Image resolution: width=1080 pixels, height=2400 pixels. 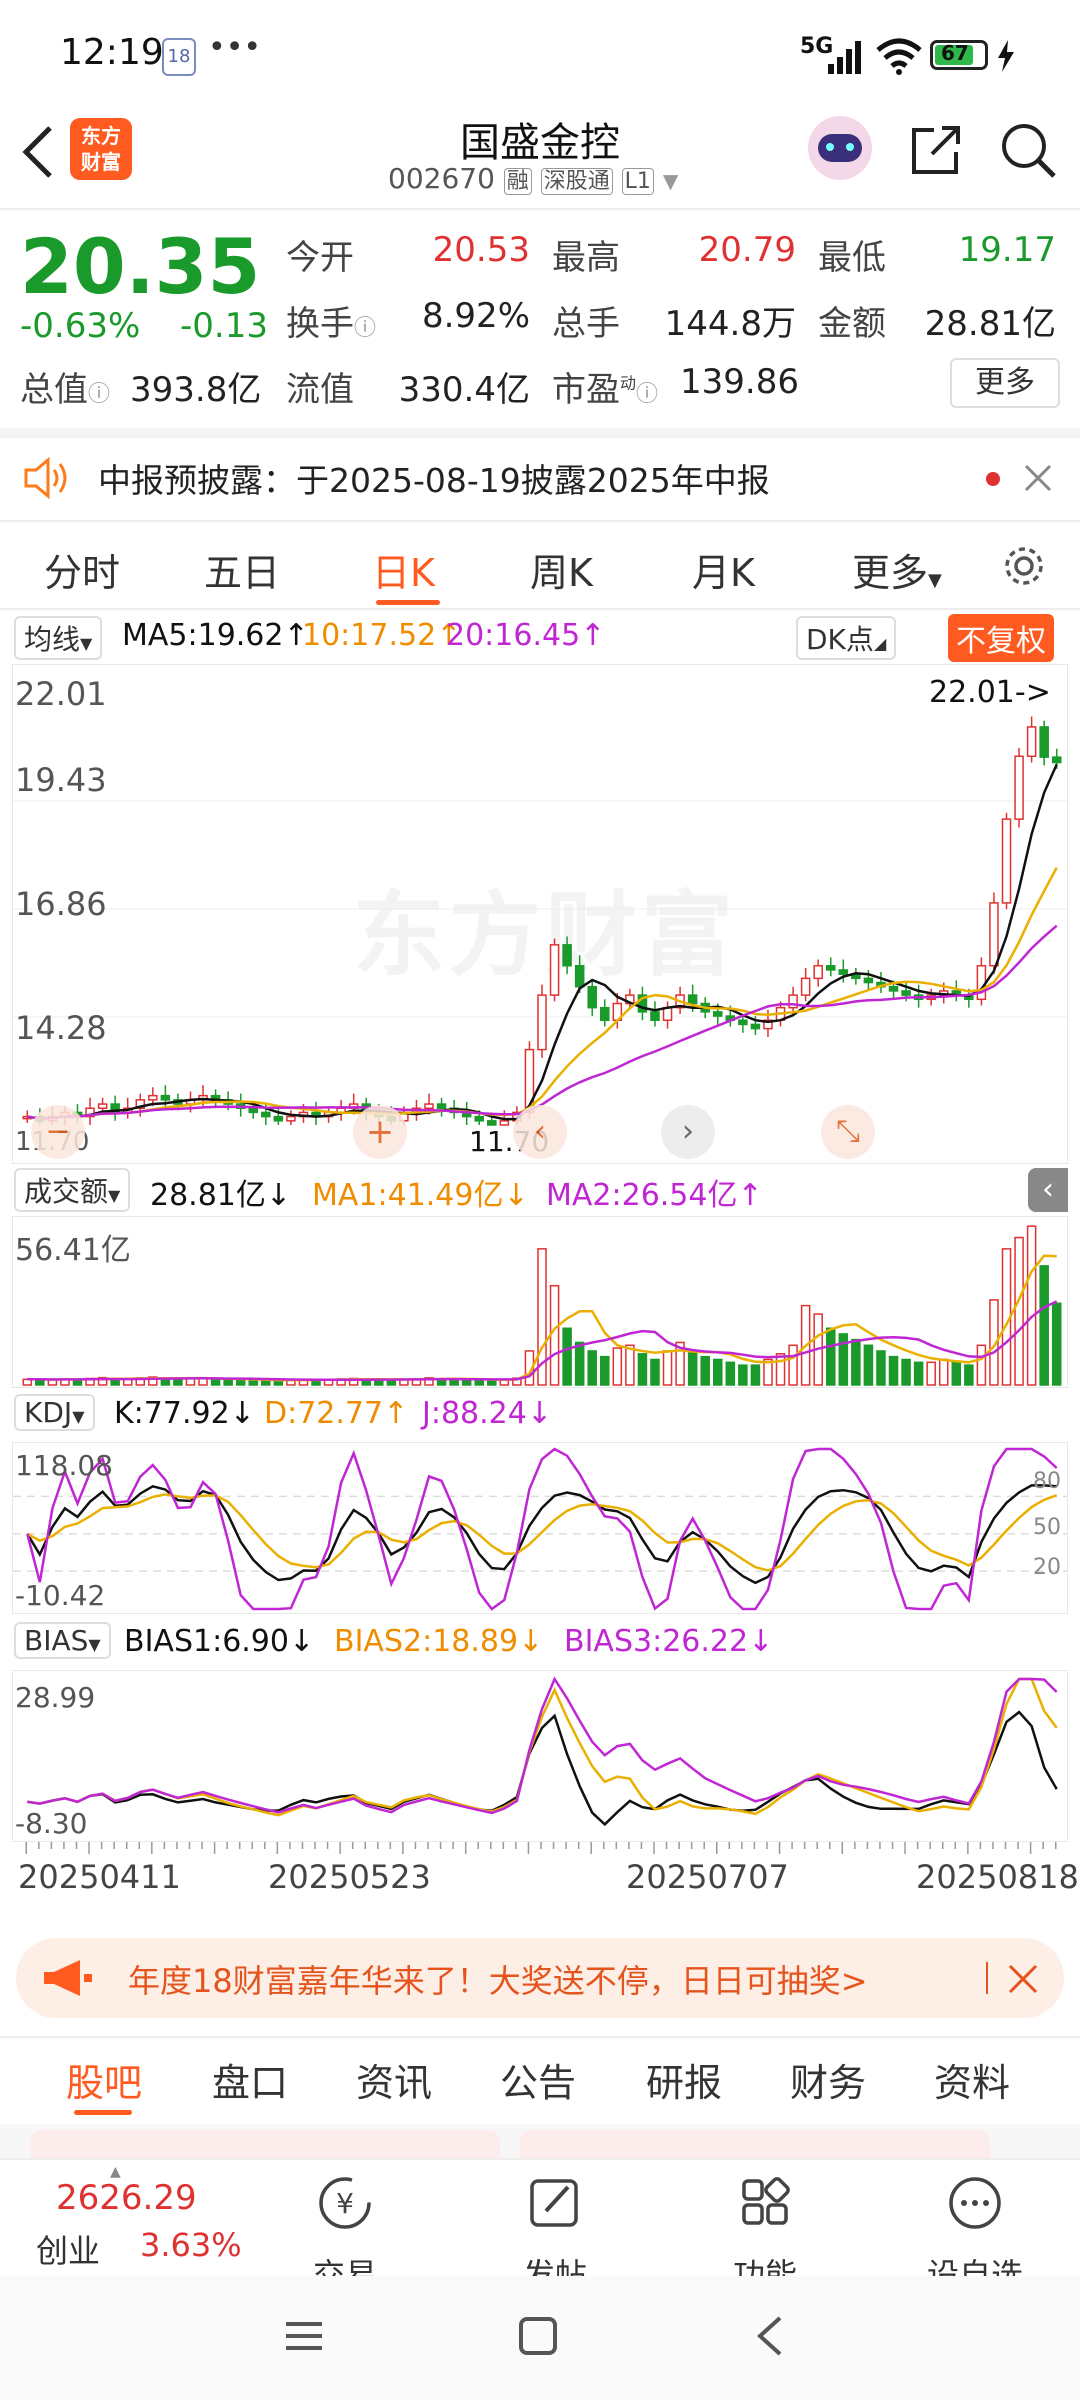 What do you see at coordinates (104, 2079) in the screenshot?
I see `tab-forum: 股吧` at bounding box center [104, 2079].